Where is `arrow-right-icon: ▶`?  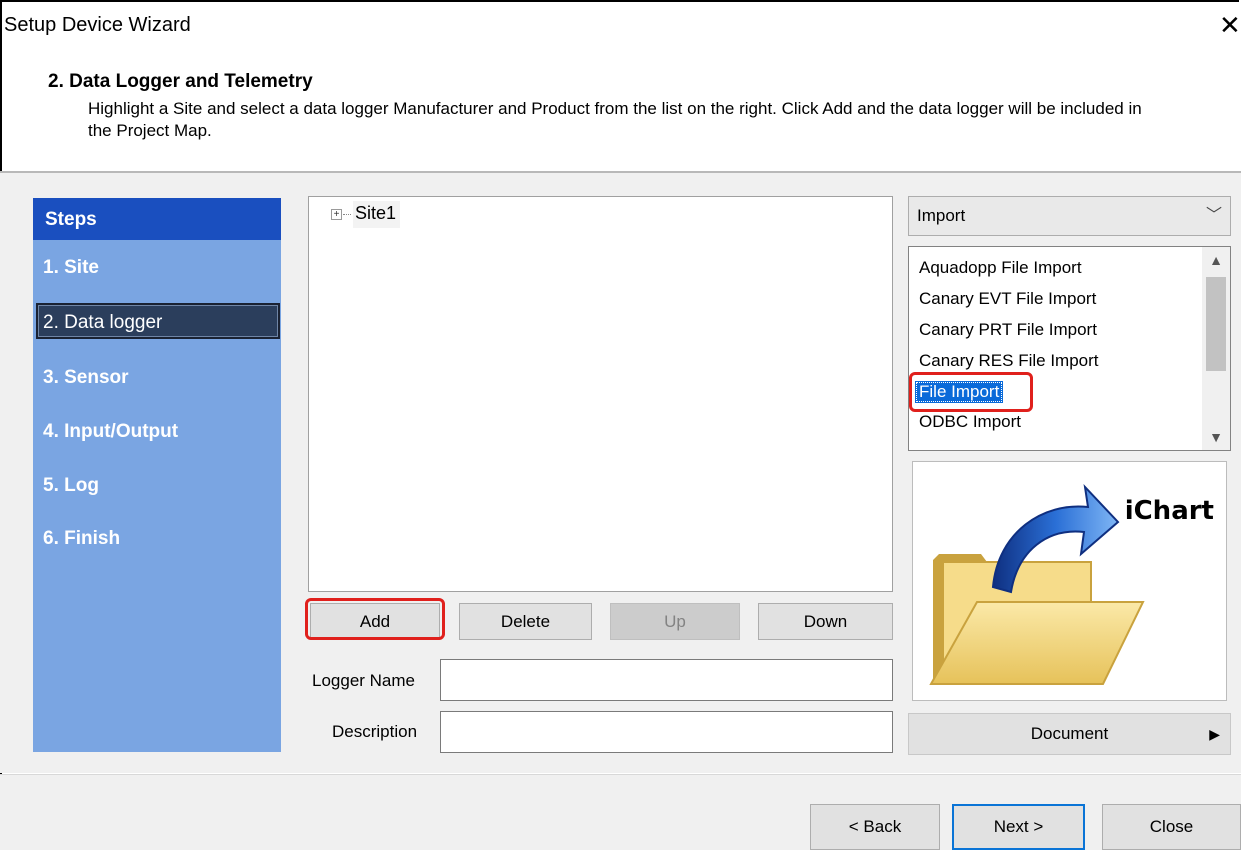
arrow-right-icon: ▶ is located at coordinates (1214, 734).